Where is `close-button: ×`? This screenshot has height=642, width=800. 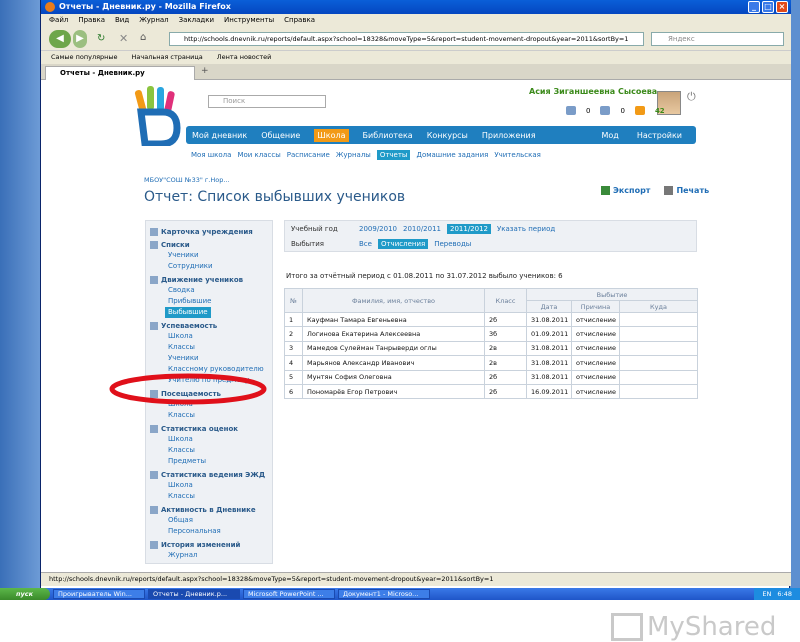 close-button: × is located at coordinates (782, 7).